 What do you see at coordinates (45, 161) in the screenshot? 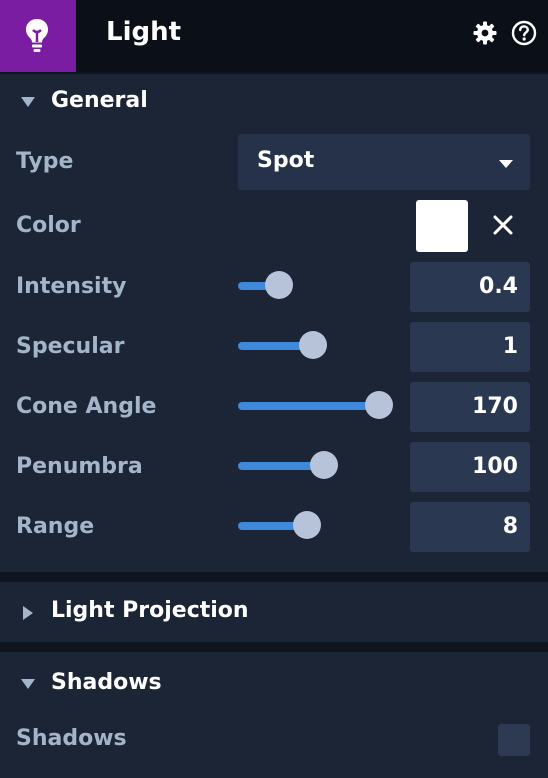
I see `type-label: Type` at bounding box center [45, 161].